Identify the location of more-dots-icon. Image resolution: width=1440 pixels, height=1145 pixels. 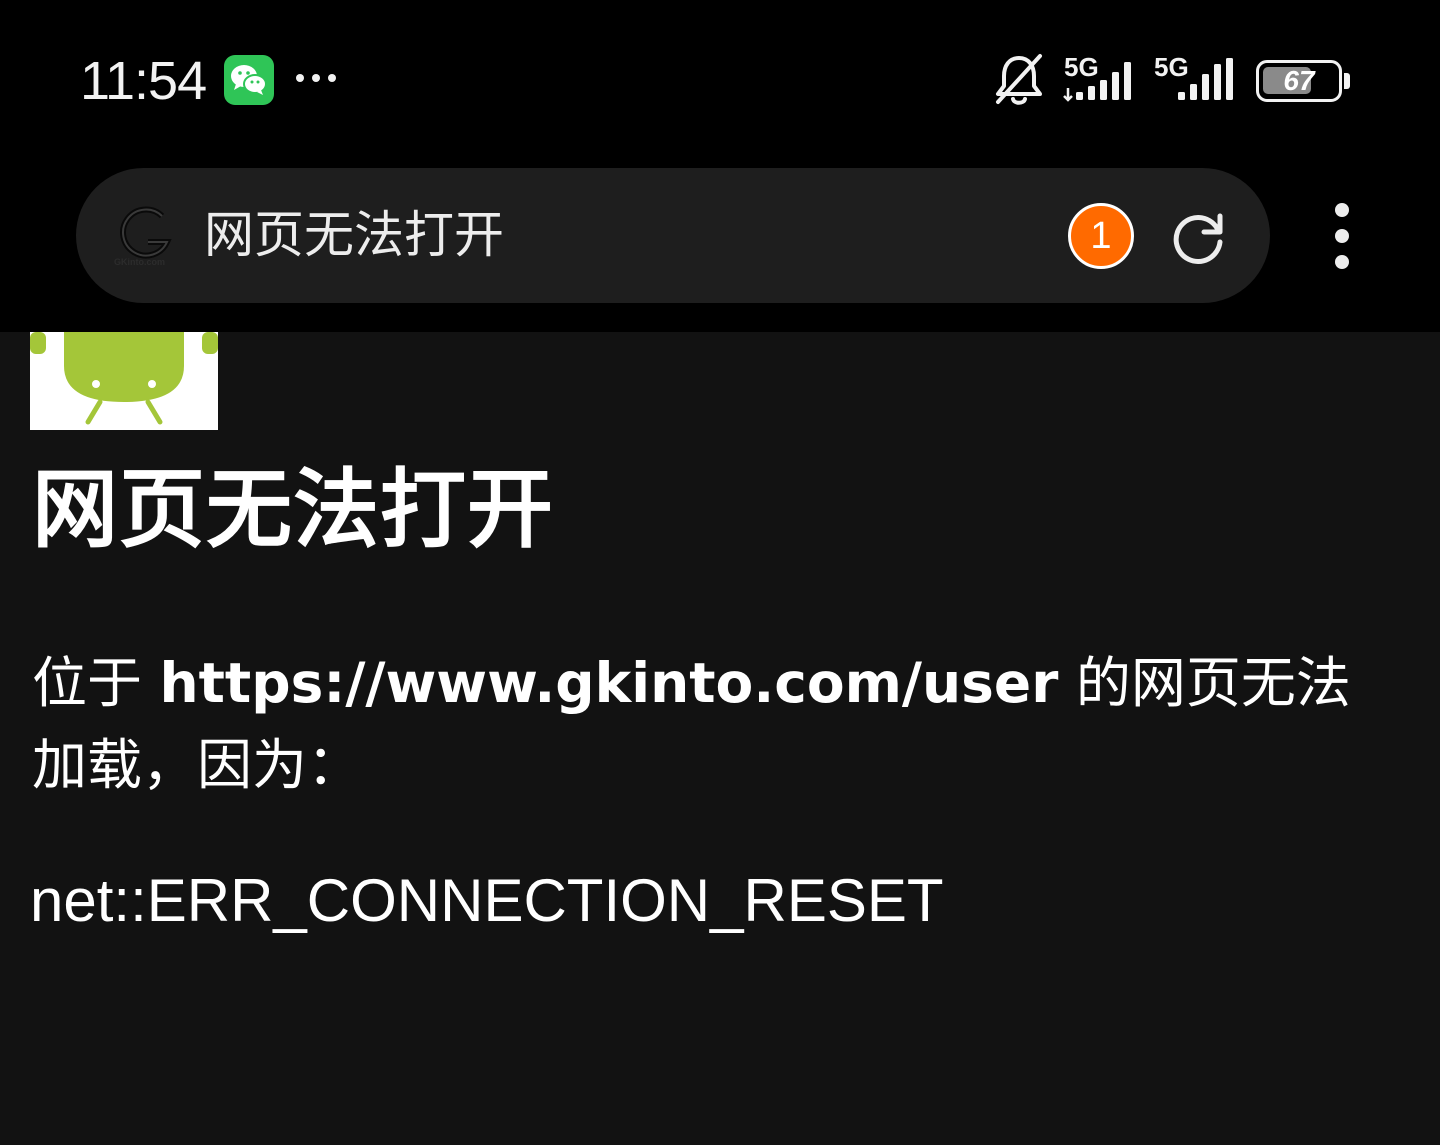
(319, 77).